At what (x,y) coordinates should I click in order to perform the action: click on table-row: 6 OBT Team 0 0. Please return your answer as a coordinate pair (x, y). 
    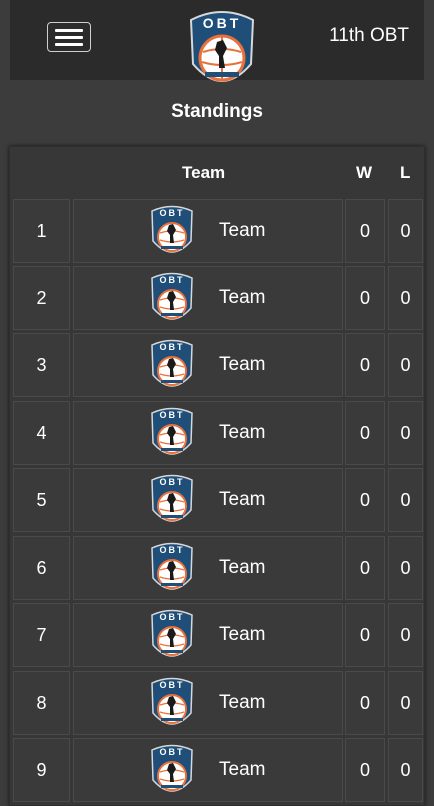
    Looking at the image, I should click on (218, 568).